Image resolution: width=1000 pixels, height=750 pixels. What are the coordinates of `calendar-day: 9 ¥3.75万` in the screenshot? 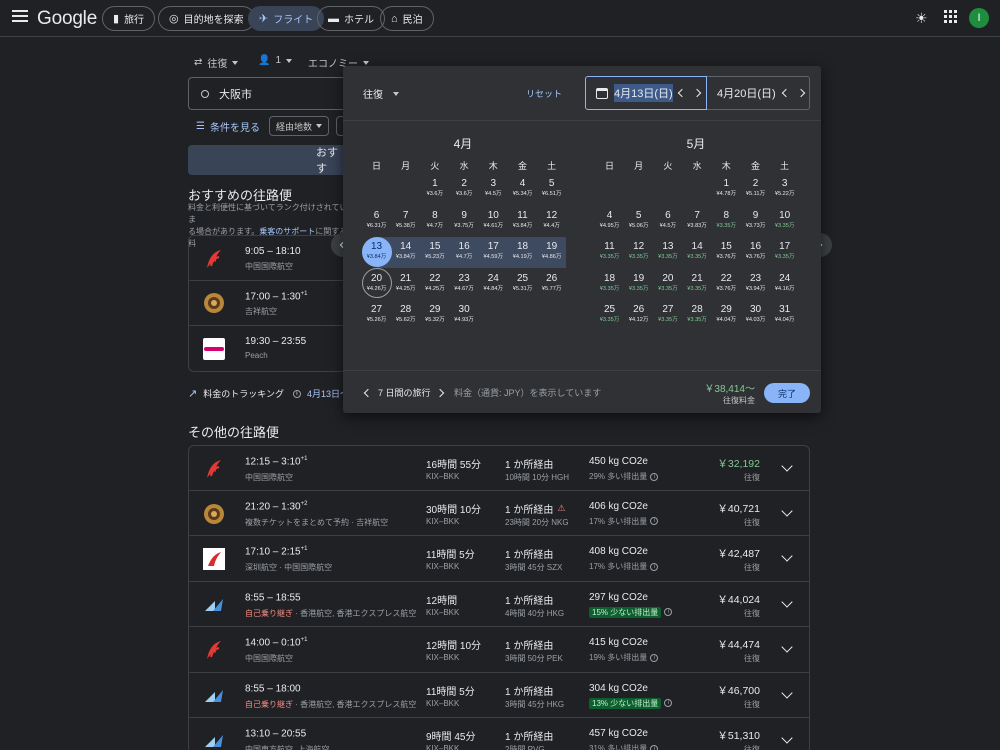 It's located at (464, 220).